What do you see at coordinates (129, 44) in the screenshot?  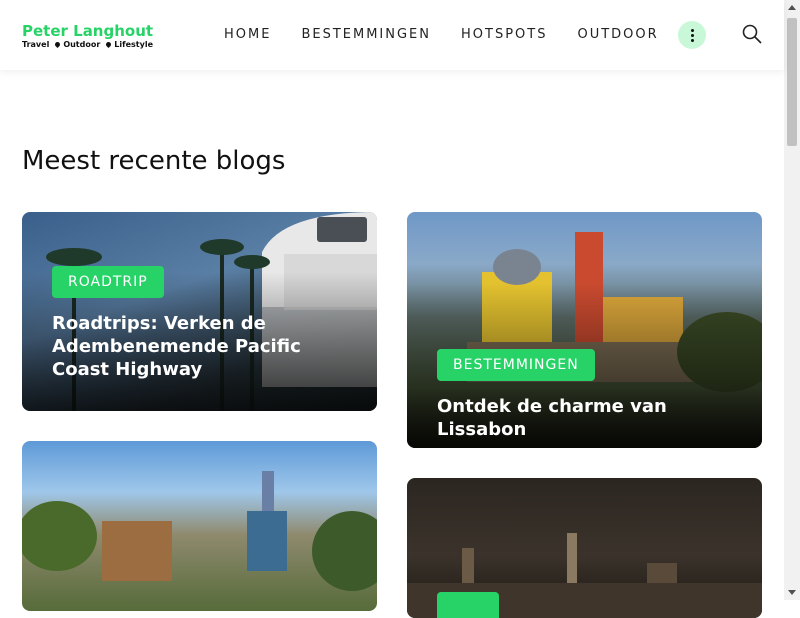 I see `tagline-lifestyle: Lifestyle` at bounding box center [129, 44].